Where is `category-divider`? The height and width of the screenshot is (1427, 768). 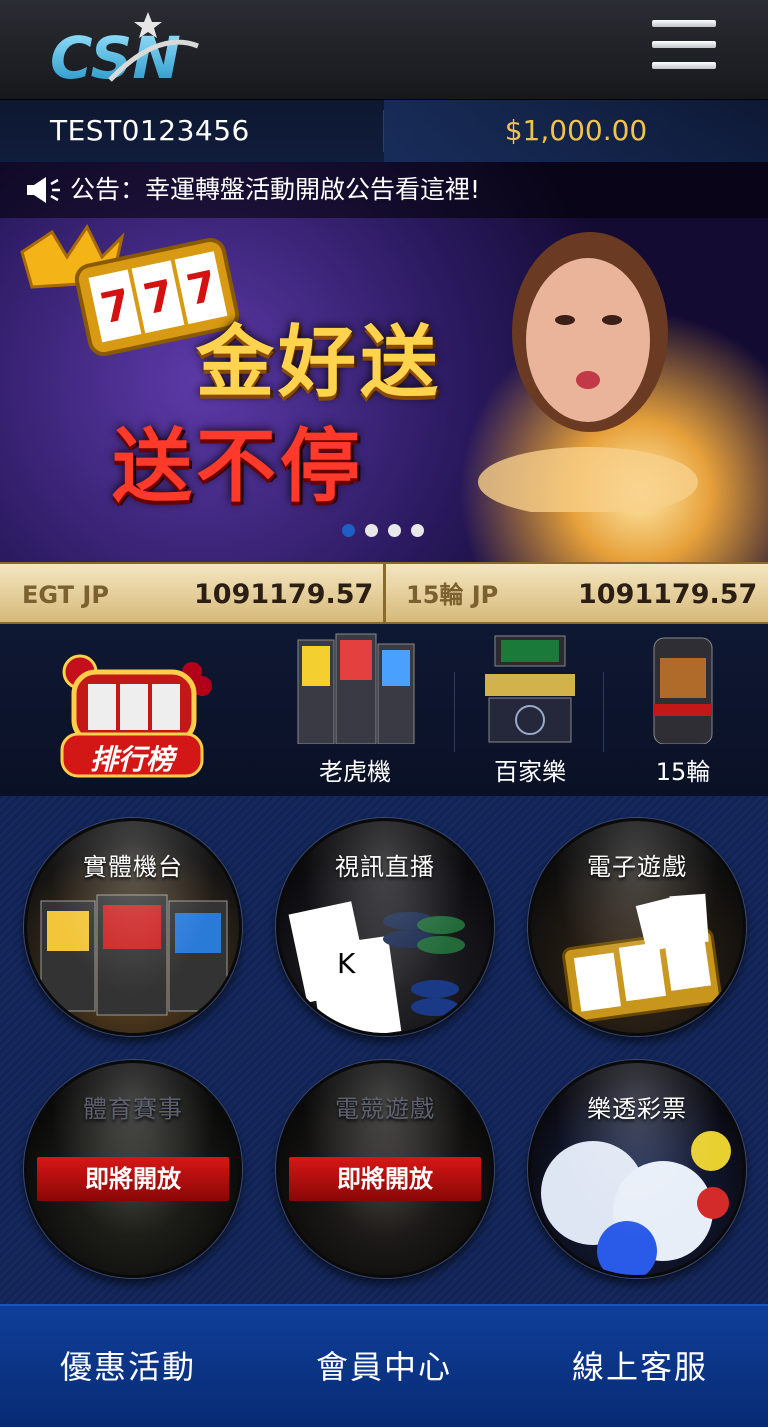
category-divider is located at coordinates (603, 712).